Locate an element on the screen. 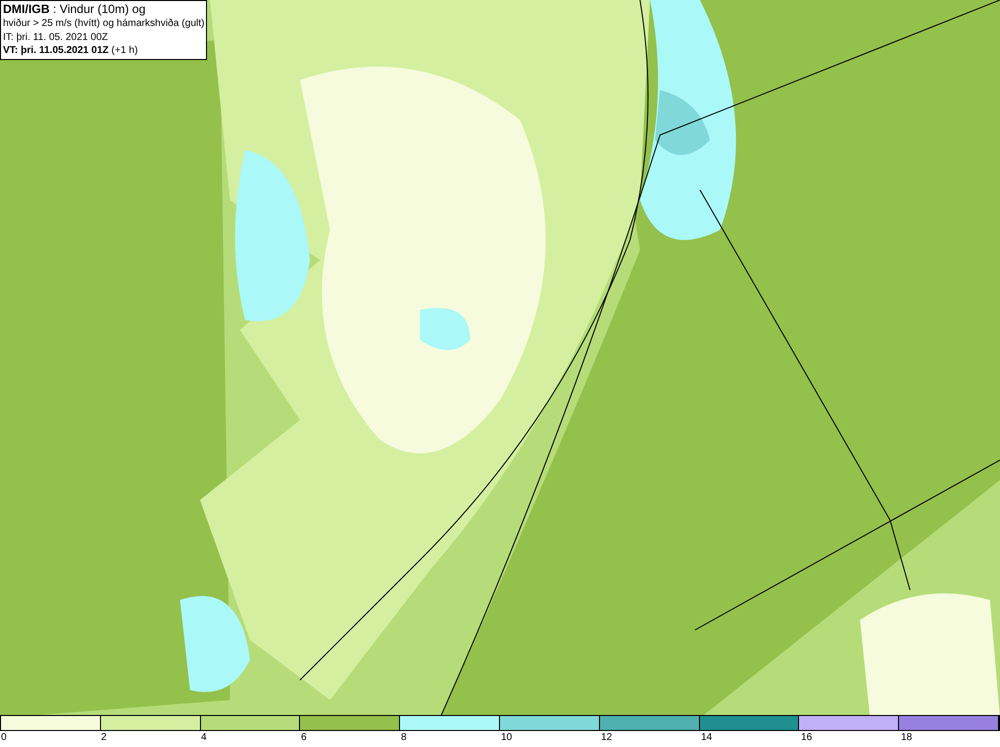 This screenshot has height=747, width=1000. legend-label: 16 is located at coordinates (806, 737).